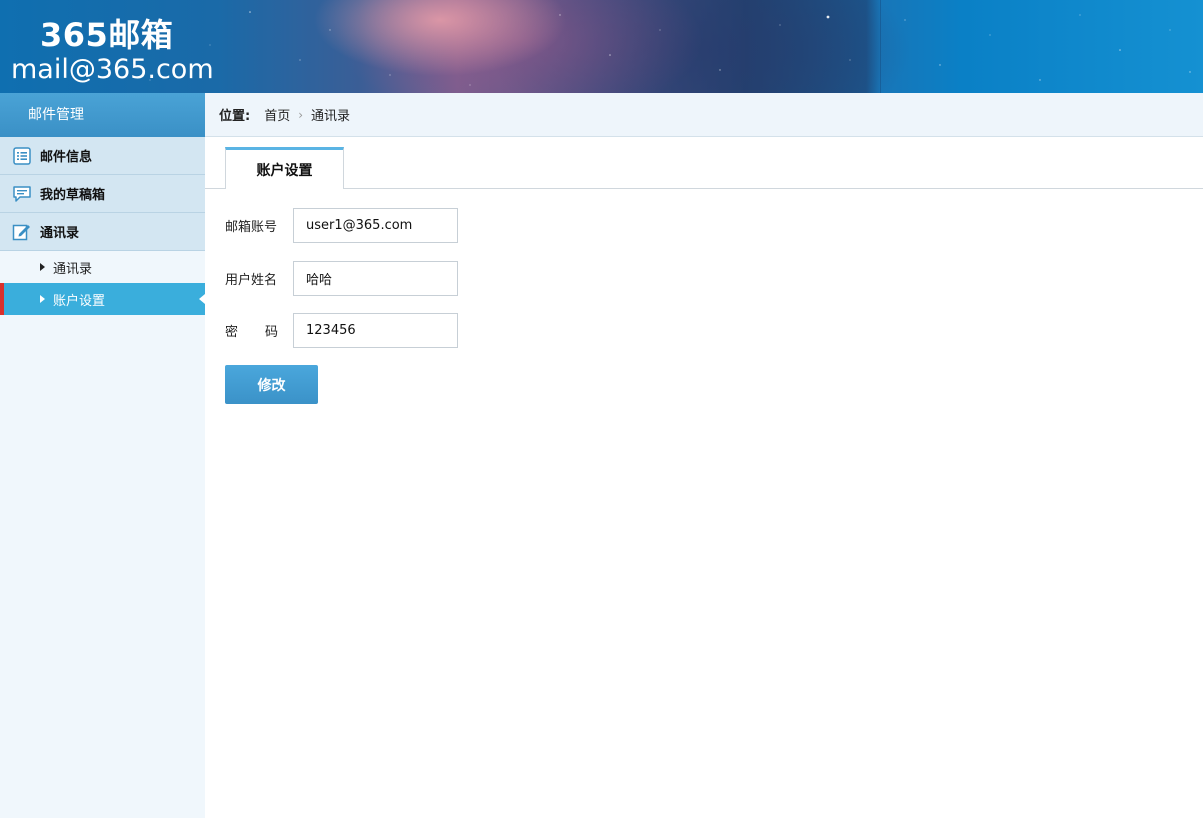 The width and height of the screenshot is (1203, 818). Describe the element at coordinates (22, 232) in the screenshot. I see `edit-icon` at that location.